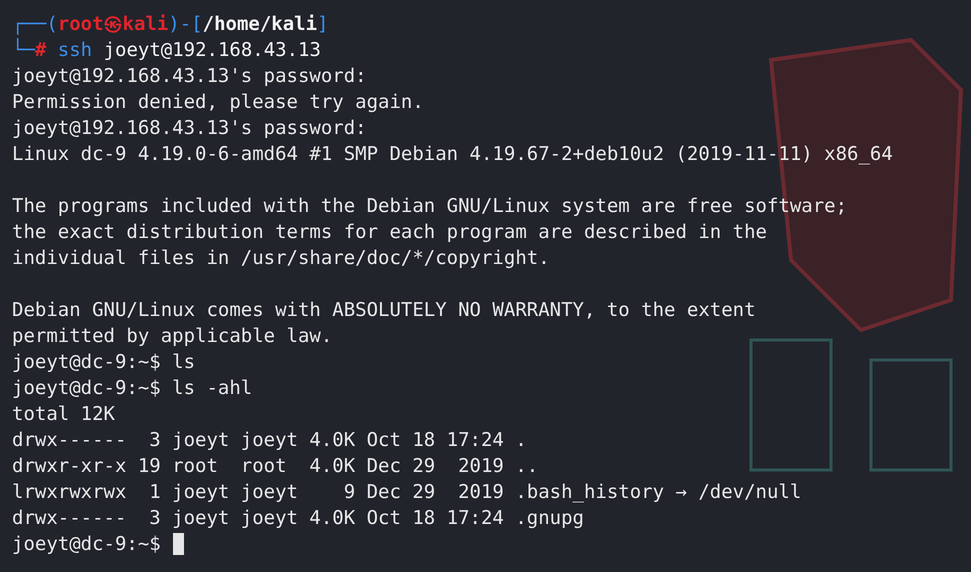 This screenshot has width=971, height=572. Describe the element at coordinates (178, 544) in the screenshot. I see `text-cursor` at that location.